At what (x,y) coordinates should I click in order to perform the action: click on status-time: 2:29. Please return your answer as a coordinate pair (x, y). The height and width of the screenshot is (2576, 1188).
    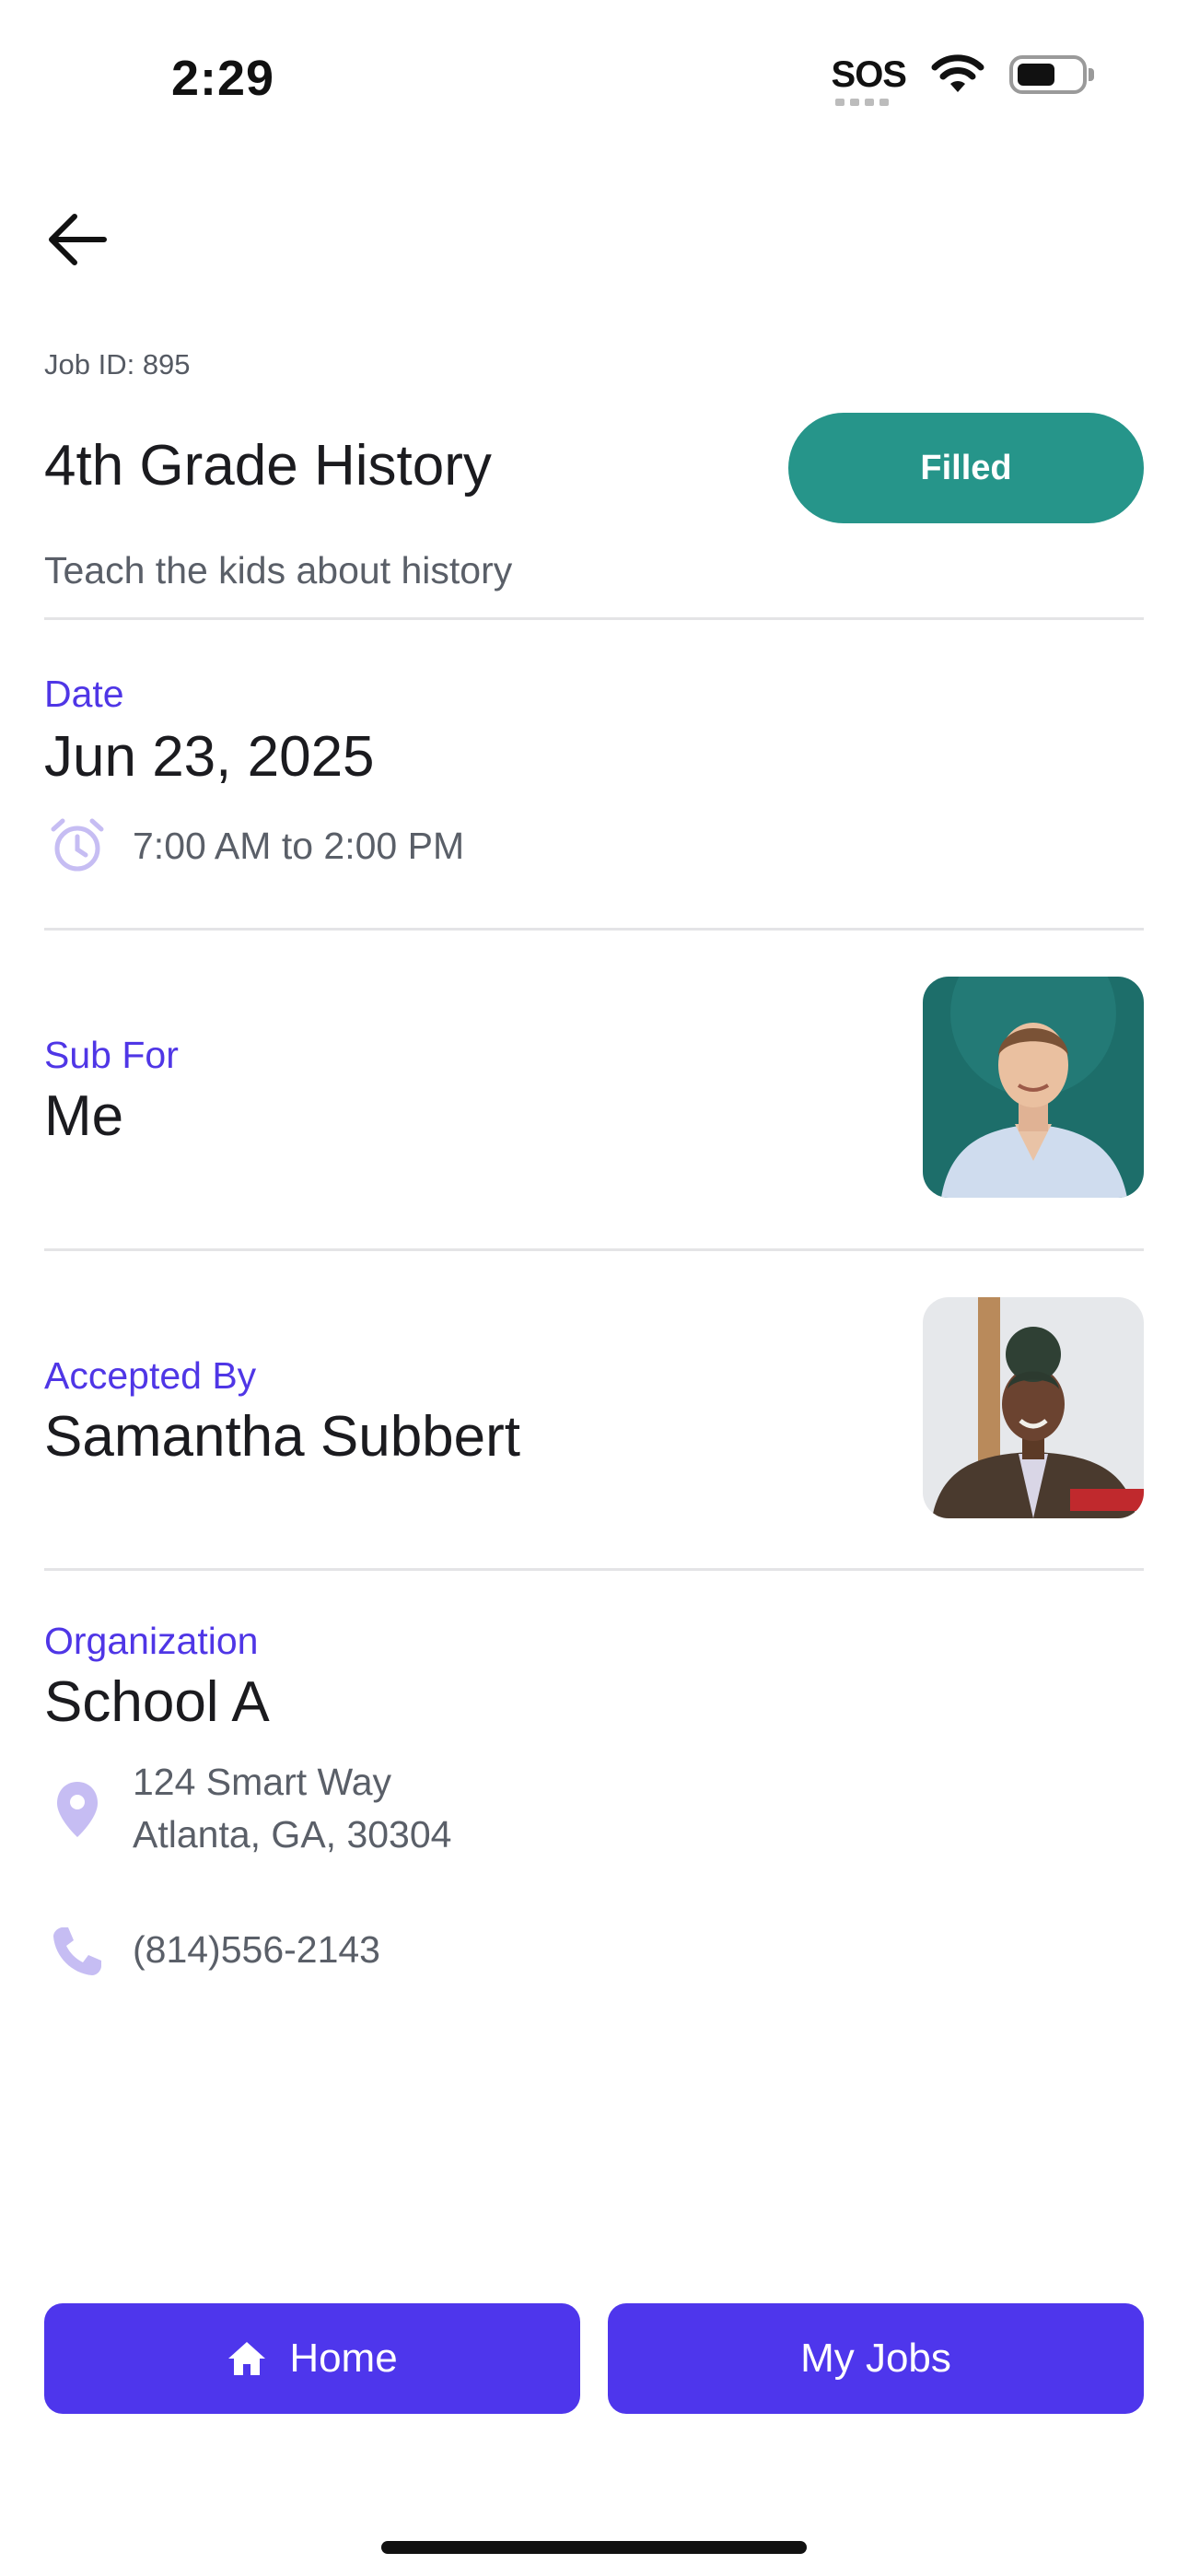
    Looking at the image, I should click on (223, 78).